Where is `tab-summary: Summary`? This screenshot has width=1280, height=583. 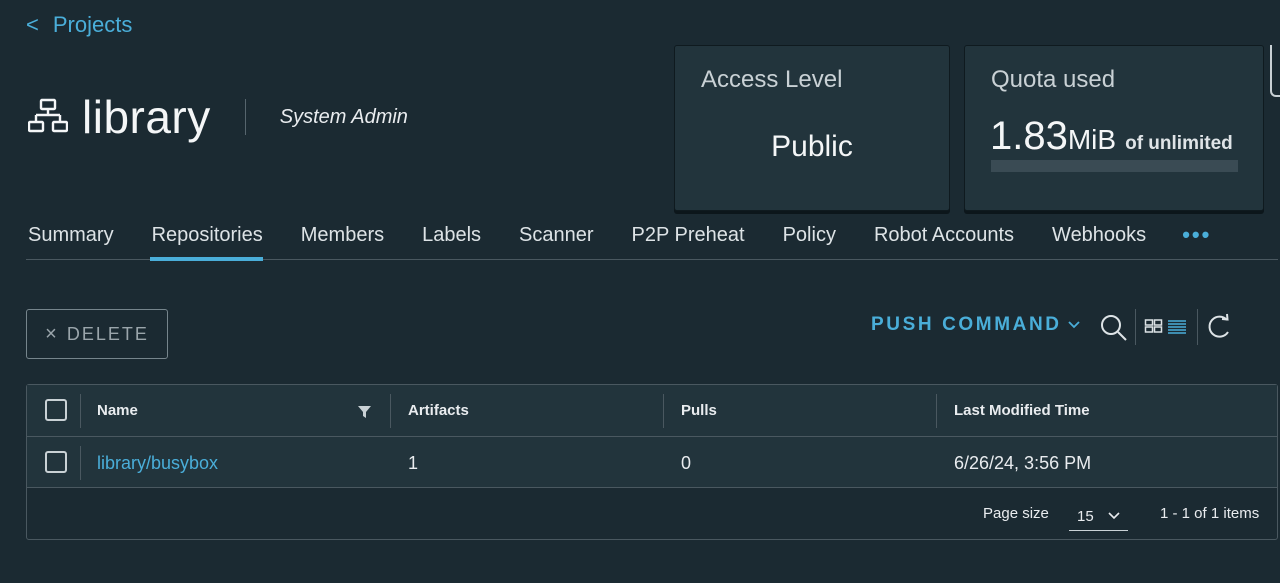 tab-summary: Summary is located at coordinates (70, 242).